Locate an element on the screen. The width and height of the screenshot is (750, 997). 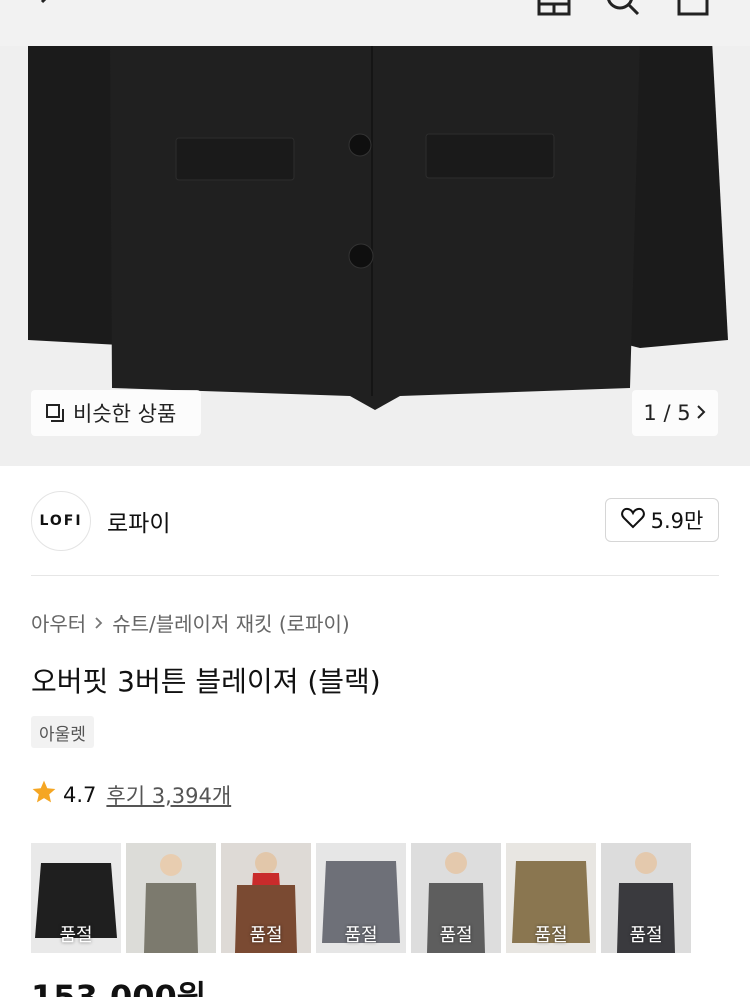
outlet-tag-label: 아울렛 is located at coordinates (62, 734).